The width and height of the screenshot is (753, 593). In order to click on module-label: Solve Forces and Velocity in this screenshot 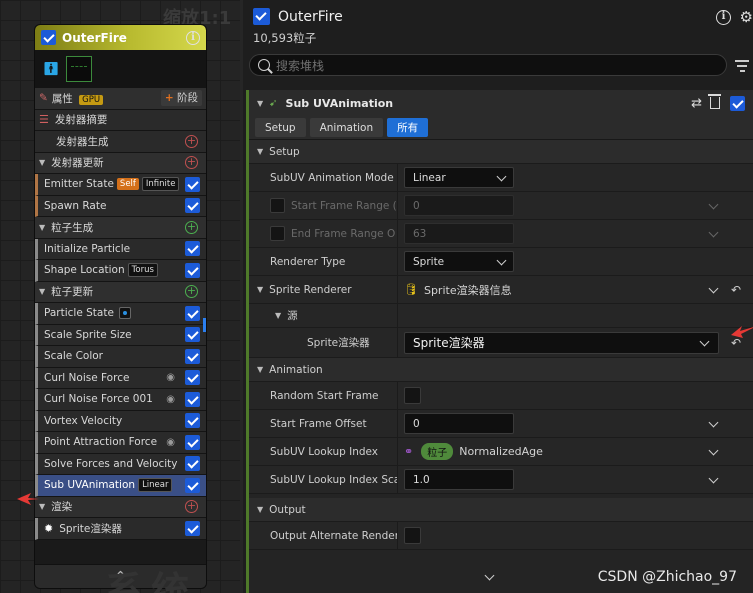, I will do `click(111, 463)`.